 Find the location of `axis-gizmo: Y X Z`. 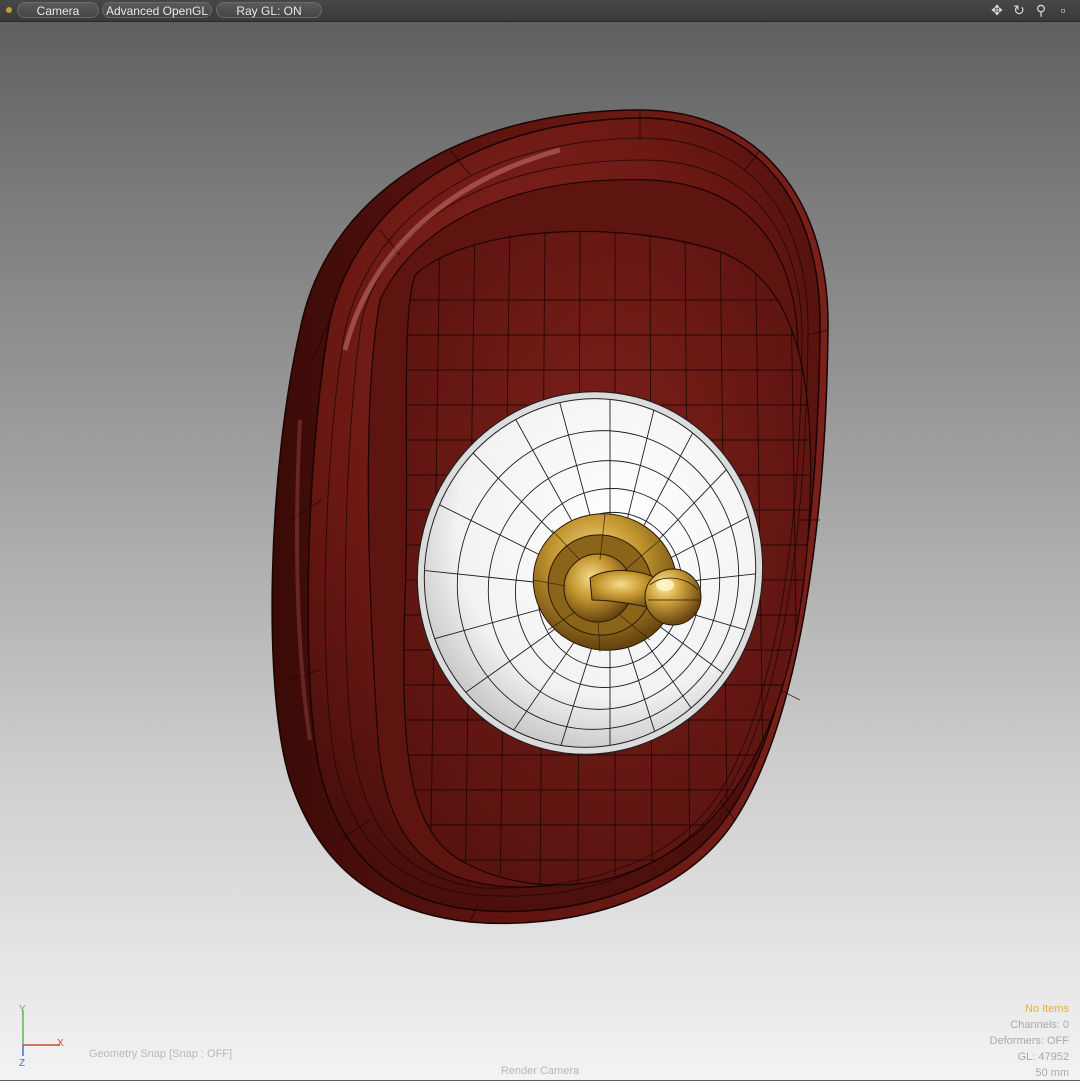

axis-gizmo: Y X Z is located at coordinates (41, 1036).